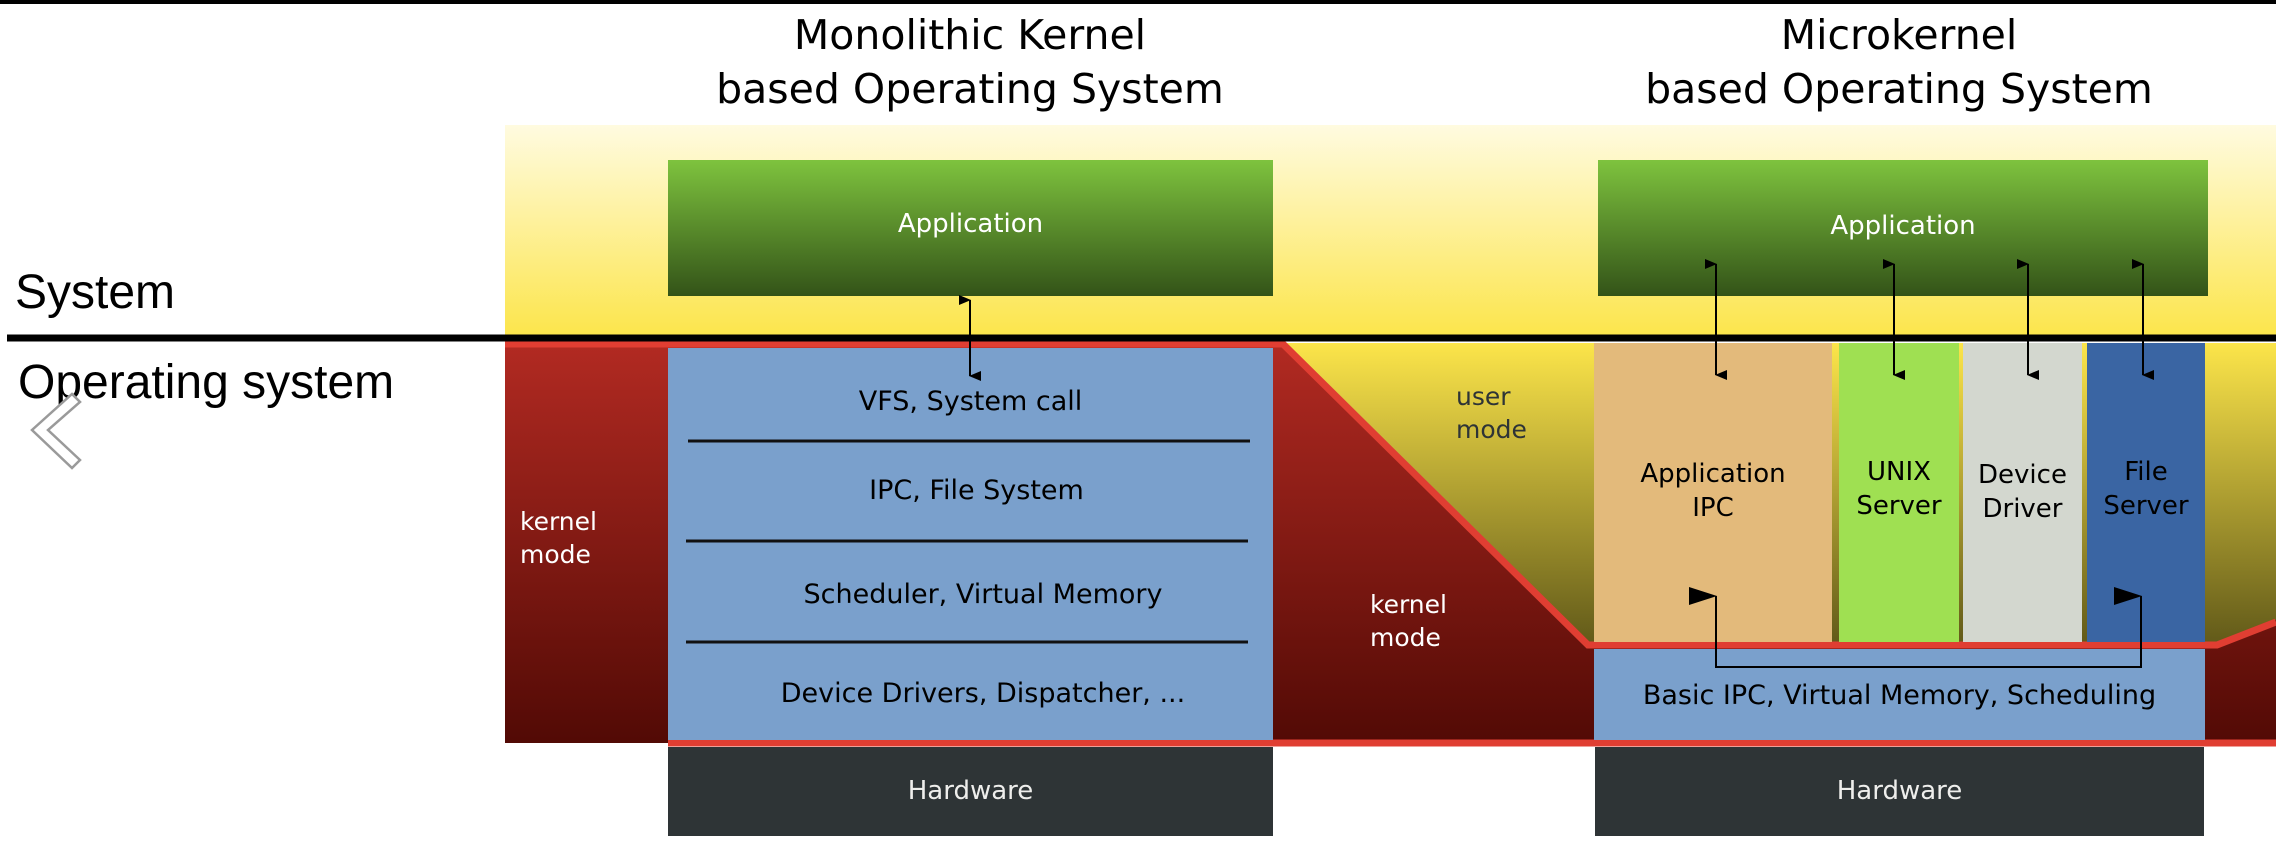 This screenshot has width=2276, height=850. I want to click on micro-kernel-mode-label: kernel mode, so click(1420, 621).